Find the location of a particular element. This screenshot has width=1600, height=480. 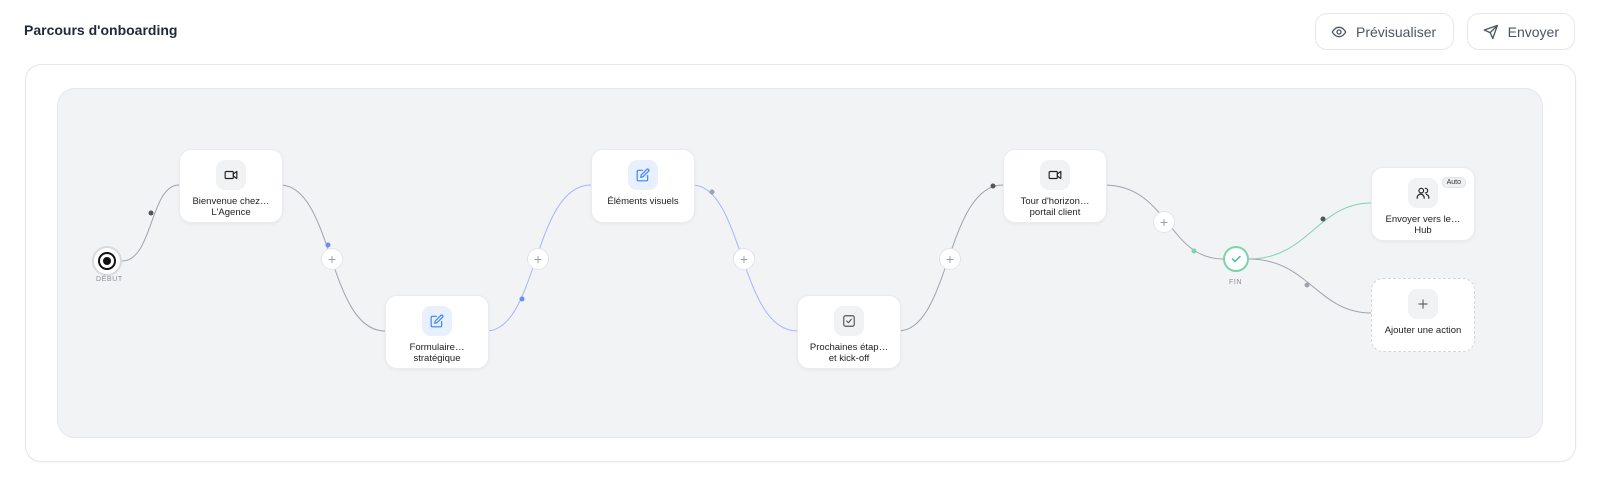

flow-node-welcome: Bienvenue chez… L'Agence is located at coordinates (231, 186).